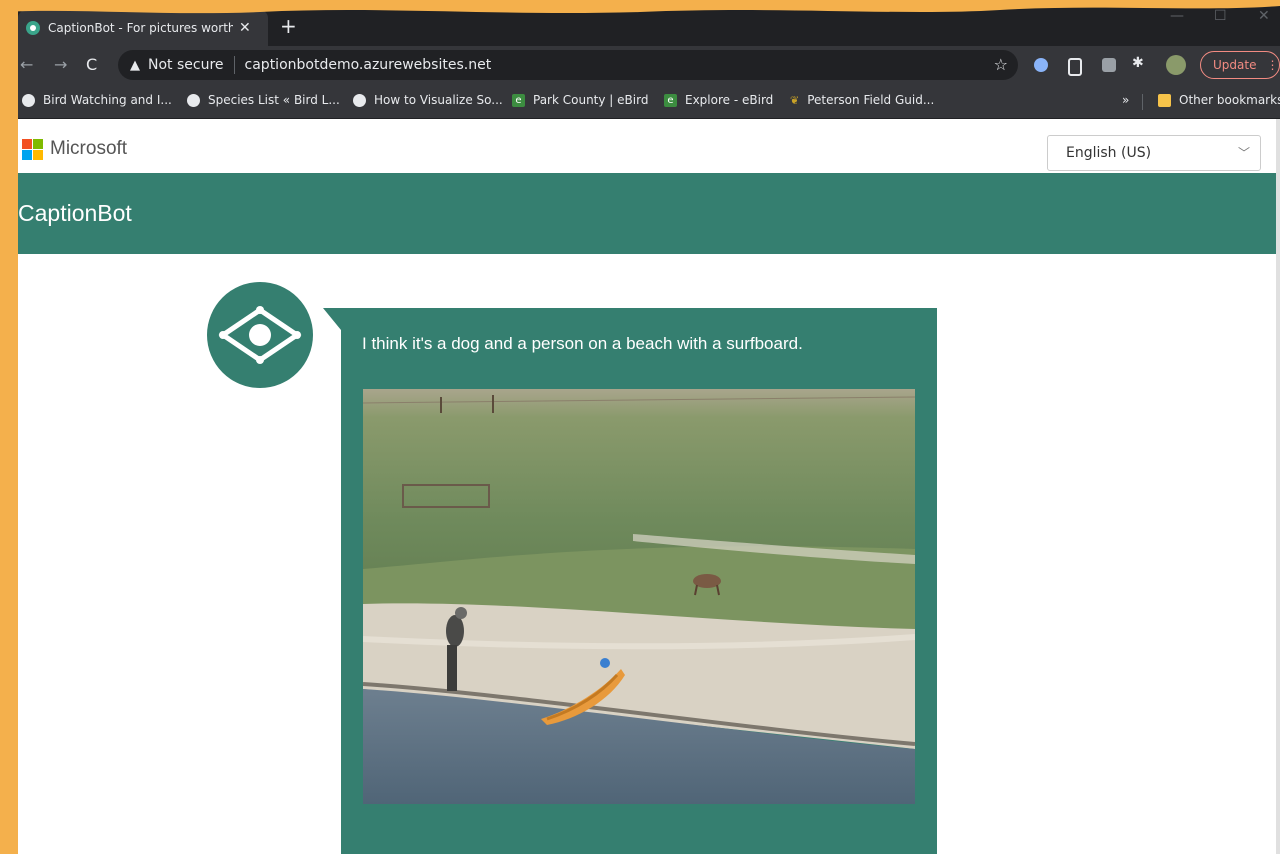 Image resolution: width=1280 pixels, height=854 pixels. Describe the element at coordinates (640, 7) in the screenshot. I see `decorative-frame-top` at that location.